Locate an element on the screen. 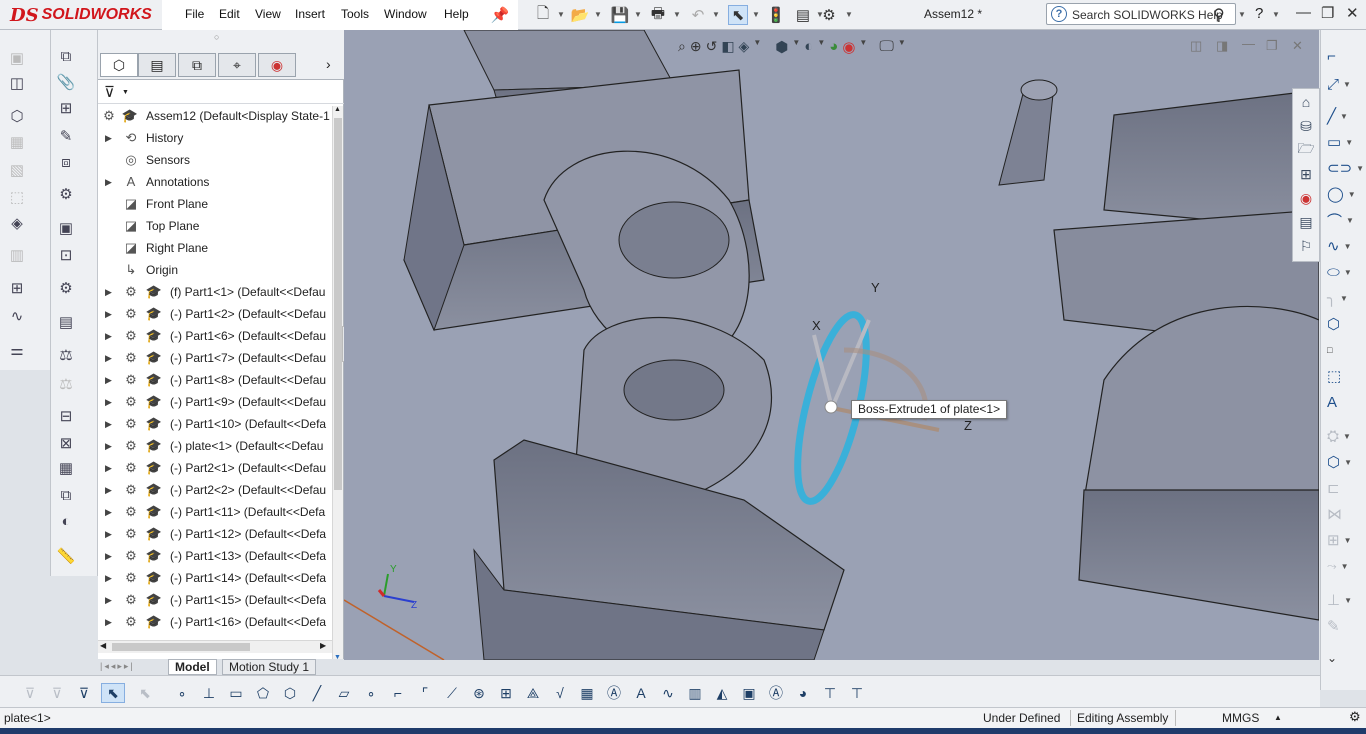 This screenshot has width=1366, height=734. tree-item: ▶ ⚙ 🎓 (-) Part1<13> (Default<<Defa is located at coordinates (215, 556).